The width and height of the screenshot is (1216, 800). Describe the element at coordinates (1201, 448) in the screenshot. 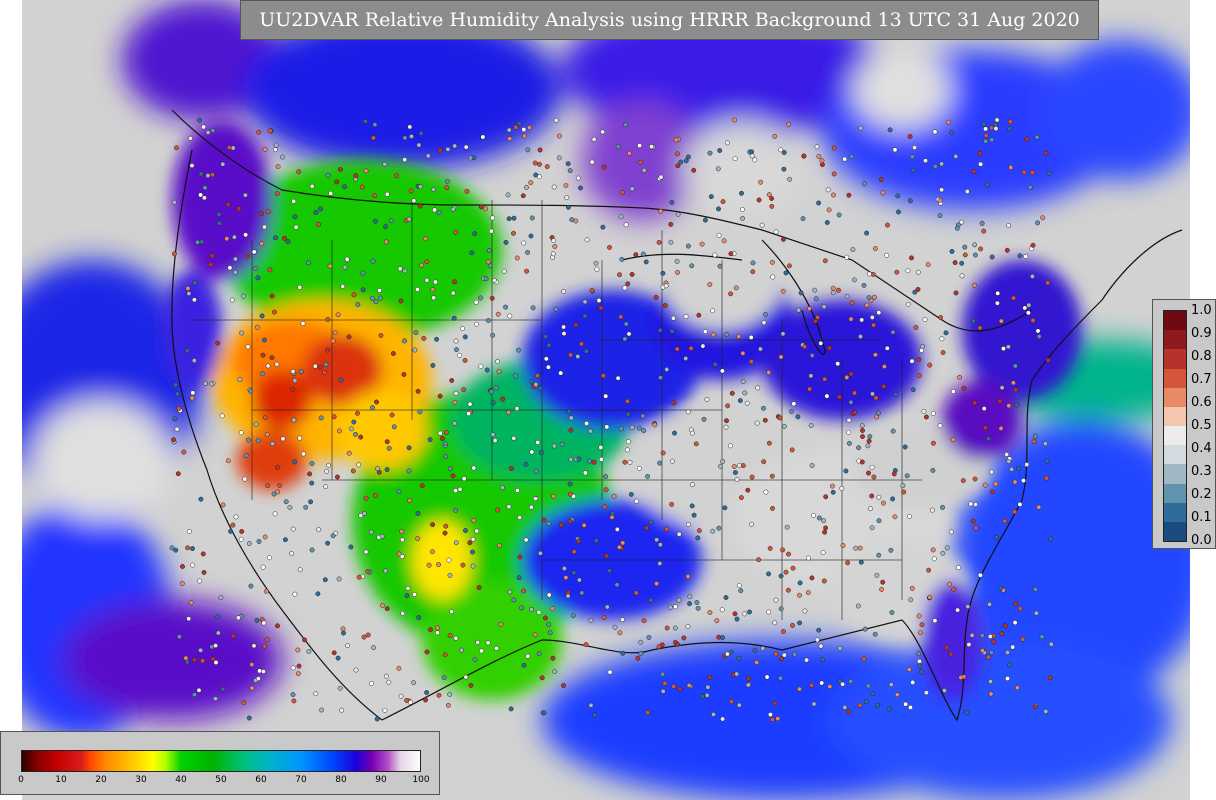

I see `ratio-tick-label: 0.4` at that location.